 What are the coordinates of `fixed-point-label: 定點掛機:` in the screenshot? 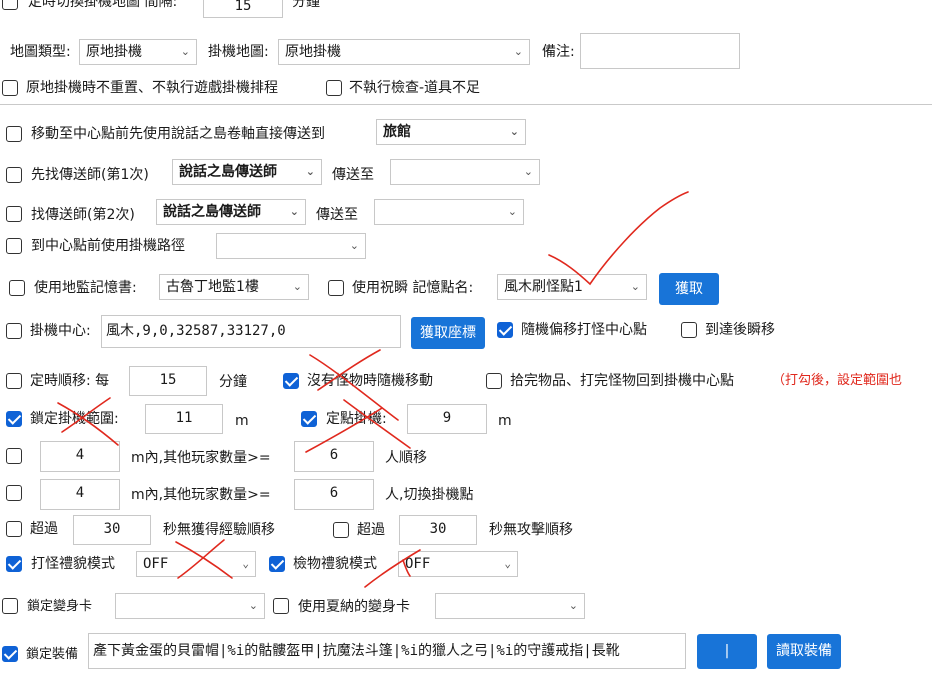 It's located at (356, 419).